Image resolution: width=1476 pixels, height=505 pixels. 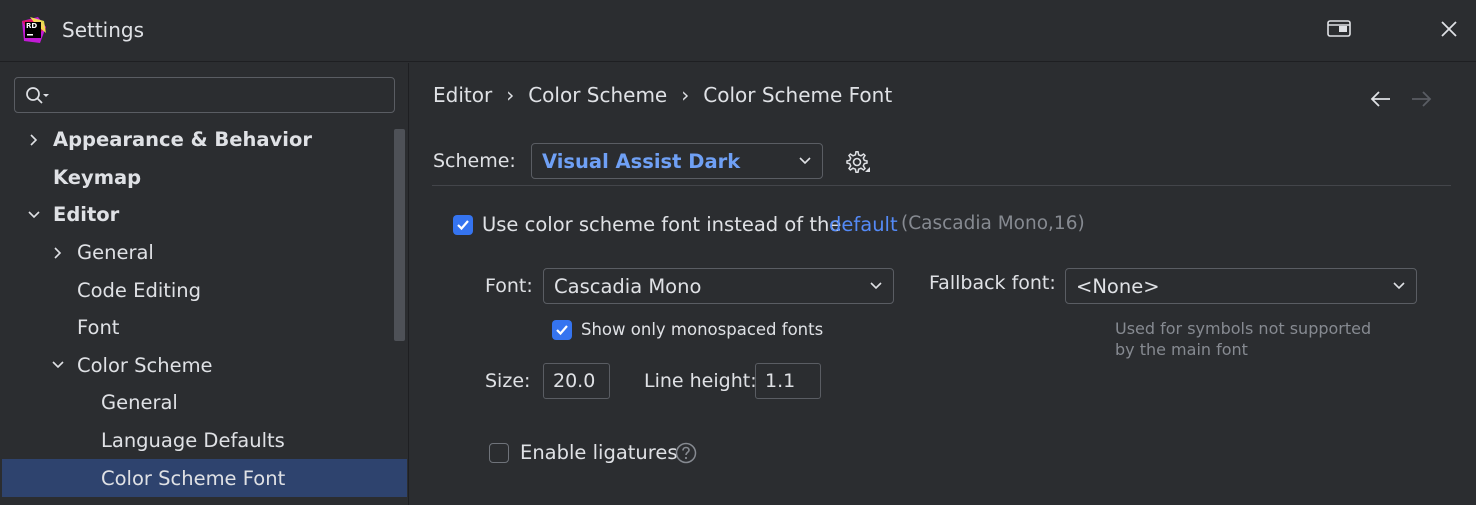 I want to click on window-title: Settings, so click(x=103, y=30).